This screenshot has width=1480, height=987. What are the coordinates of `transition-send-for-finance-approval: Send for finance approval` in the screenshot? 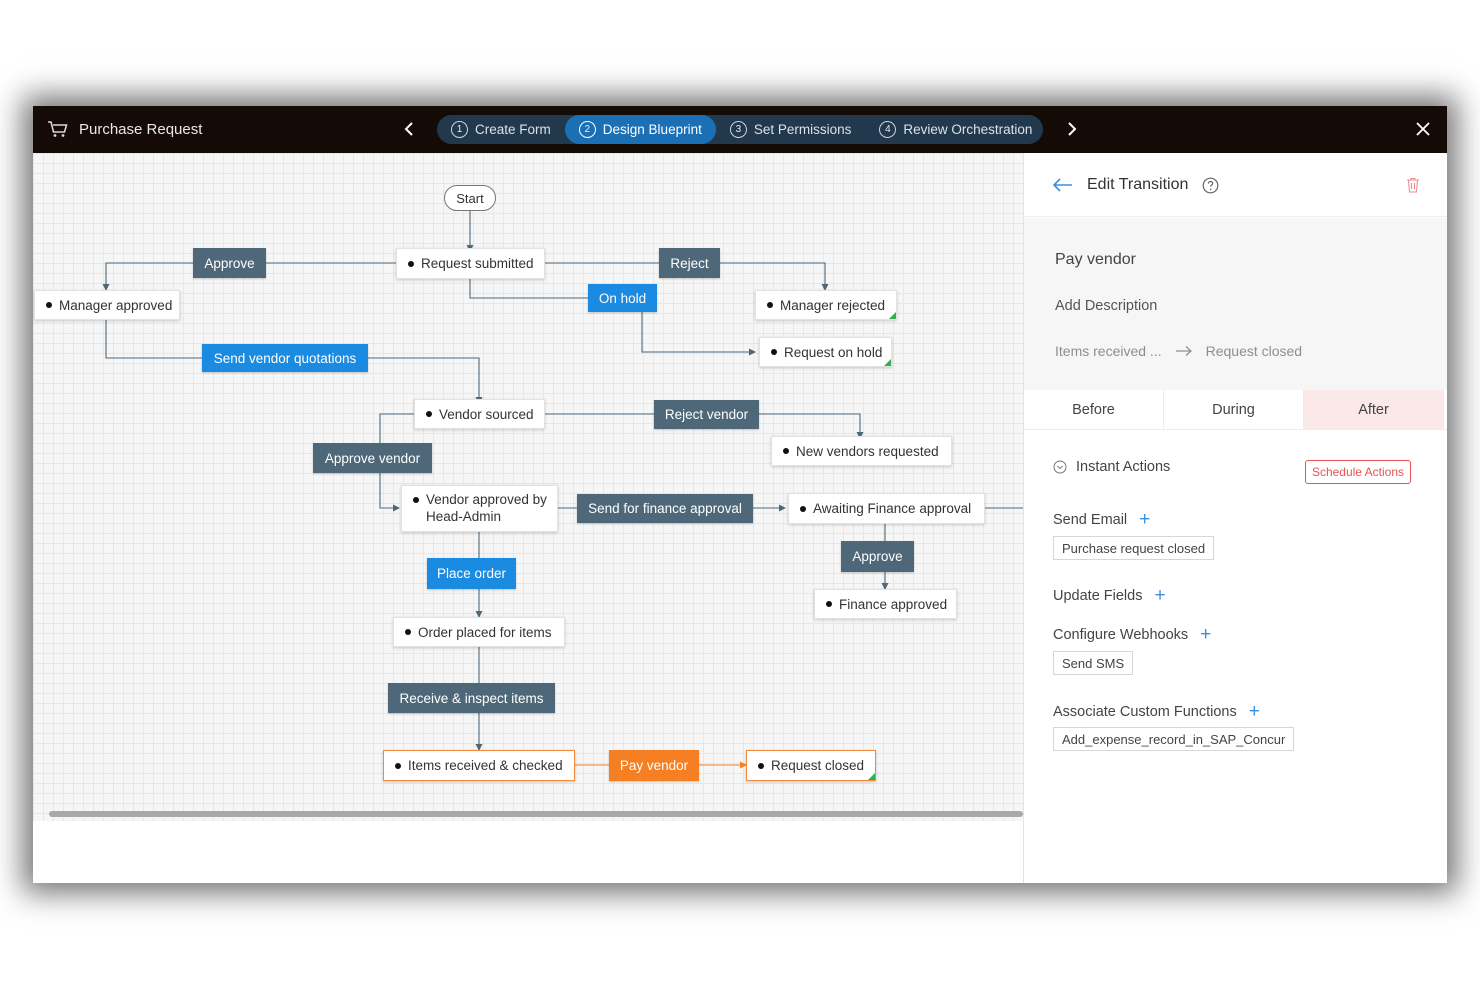 It's located at (665, 508).